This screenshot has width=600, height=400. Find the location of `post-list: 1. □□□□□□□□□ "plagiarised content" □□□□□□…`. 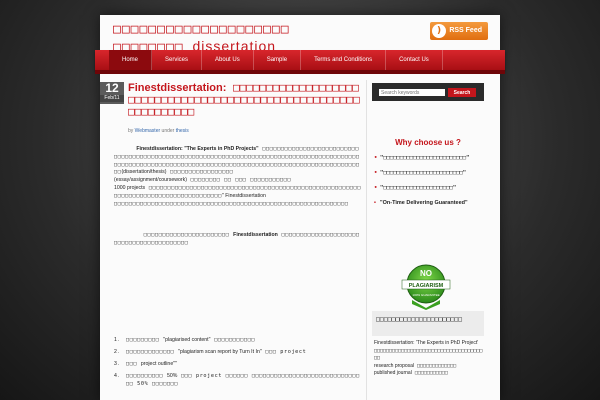

post-list: 1. □□□□□□□□□ "plagiarised content" □□□□□□… is located at coordinates (238, 364).